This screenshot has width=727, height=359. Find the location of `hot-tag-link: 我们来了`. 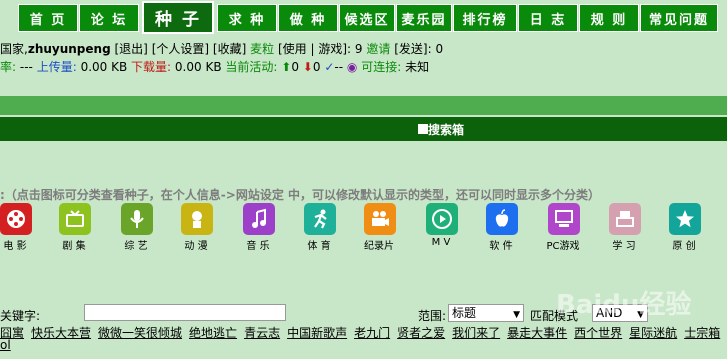

hot-tag-link: 我们来了 is located at coordinates (476, 333).